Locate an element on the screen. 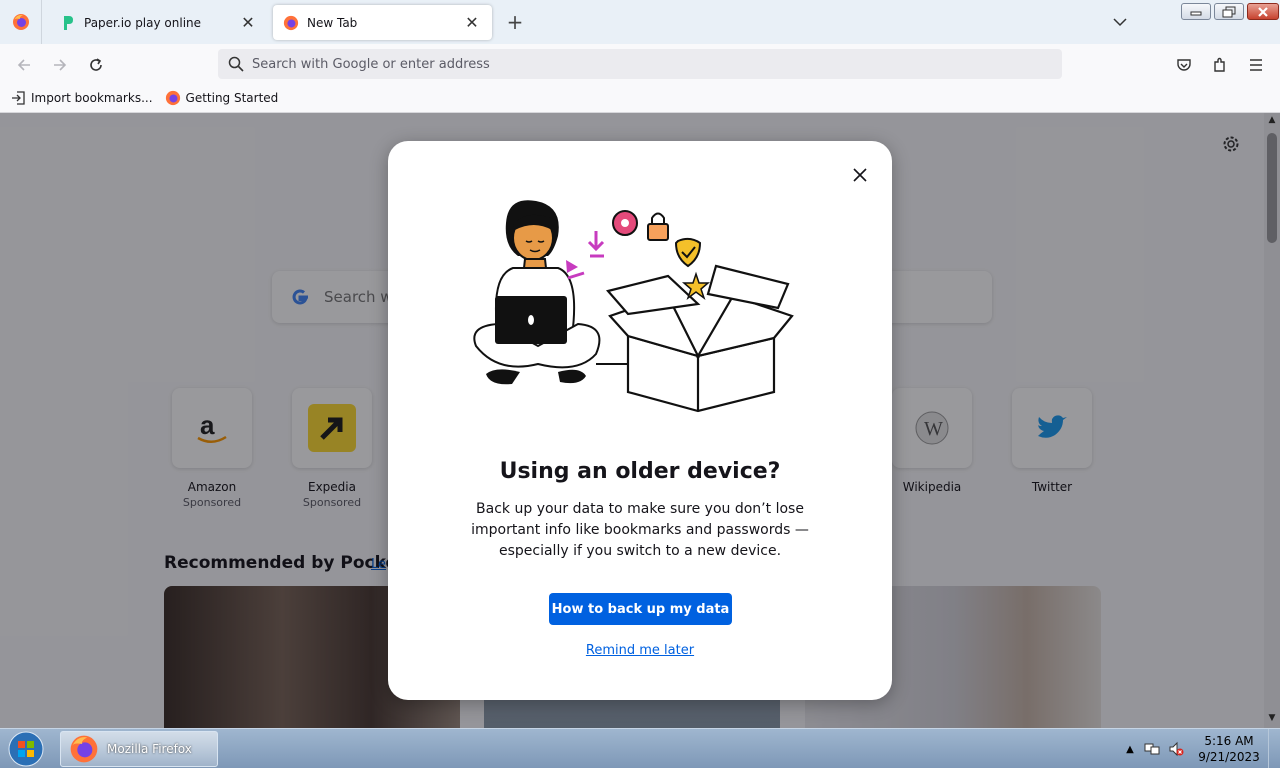 This screenshot has height=768, width=1280. system-clock: 5:16 AM 9/21/2023 is located at coordinates (1229, 749).